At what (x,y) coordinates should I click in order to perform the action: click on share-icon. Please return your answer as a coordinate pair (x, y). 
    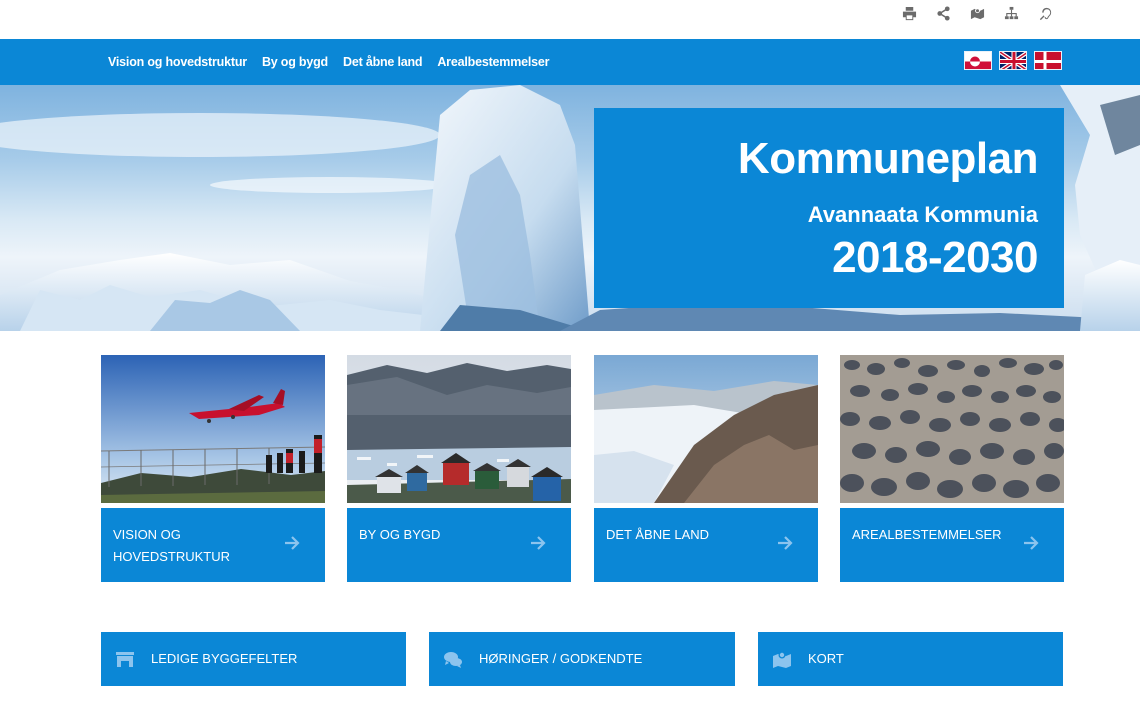
    Looking at the image, I should click on (943, 13).